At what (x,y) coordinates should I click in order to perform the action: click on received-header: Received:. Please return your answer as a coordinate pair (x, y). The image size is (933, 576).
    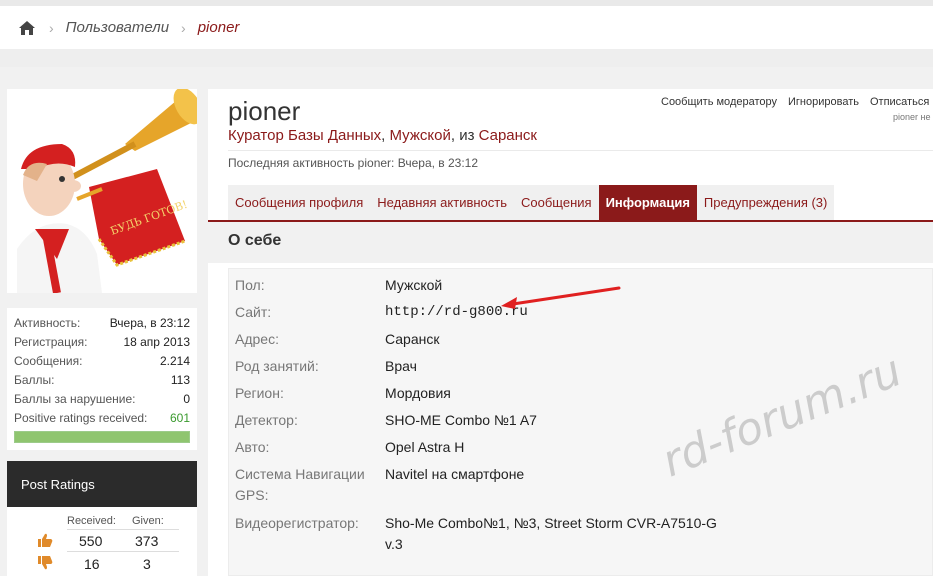
    Looking at the image, I should click on (91, 521).